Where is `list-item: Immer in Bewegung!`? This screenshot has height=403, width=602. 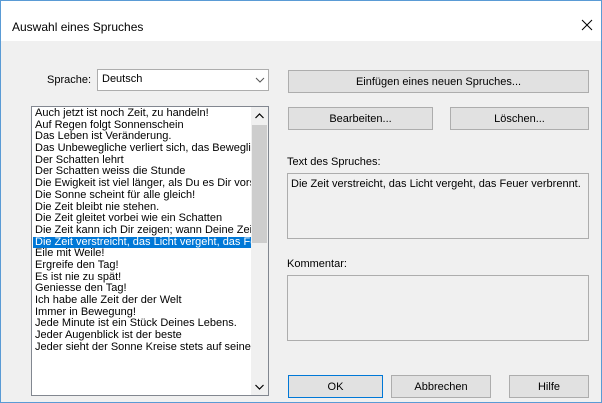 list-item: Immer in Bewegung! is located at coordinates (142, 313).